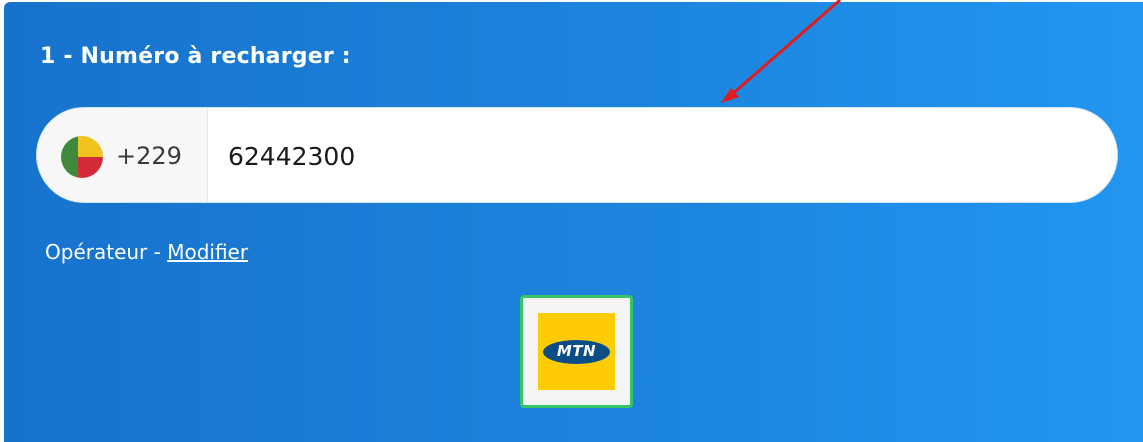 The height and width of the screenshot is (442, 1143). What do you see at coordinates (82, 157) in the screenshot?
I see `benin-flag-icon` at bounding box center [82, 157].